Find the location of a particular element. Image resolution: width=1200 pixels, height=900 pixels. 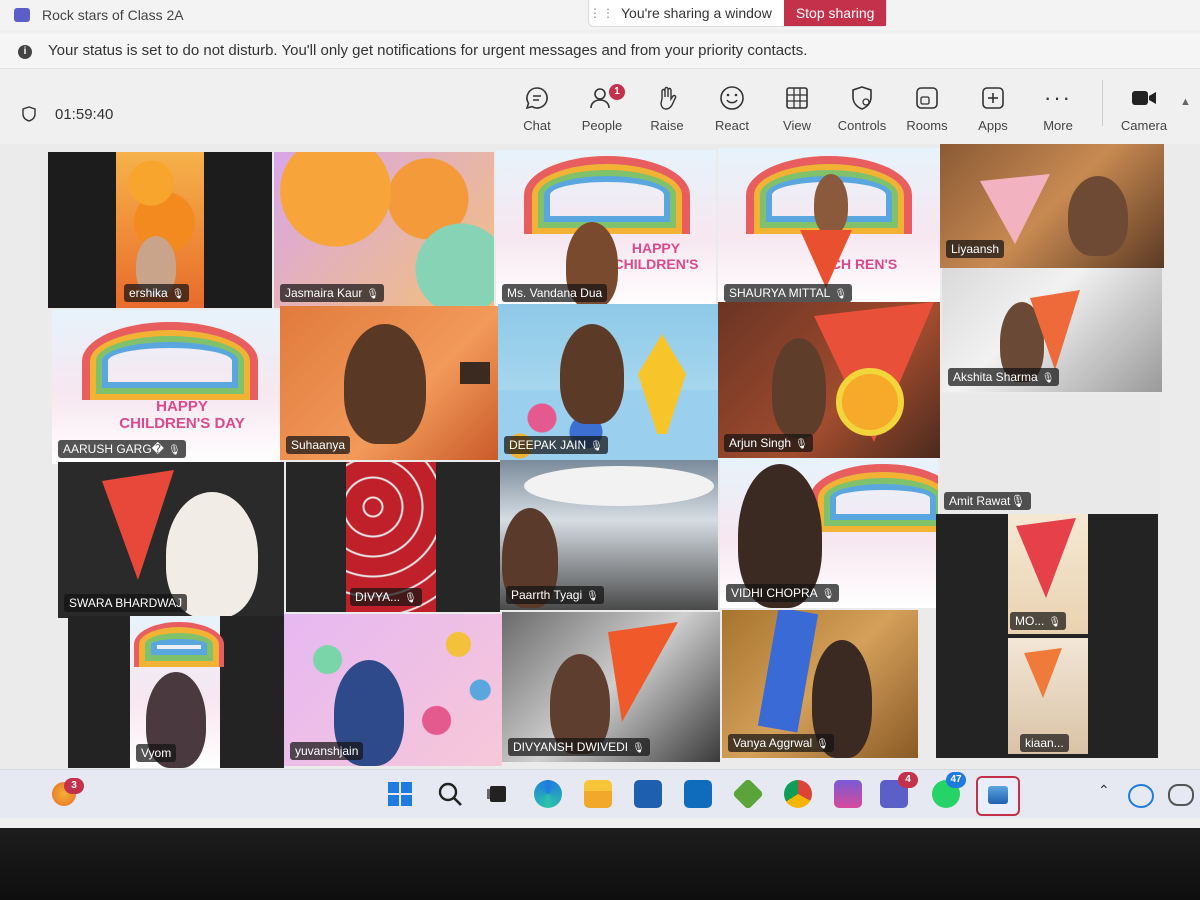

participant-name: Suhaanya is located at coordinates (318, 445).